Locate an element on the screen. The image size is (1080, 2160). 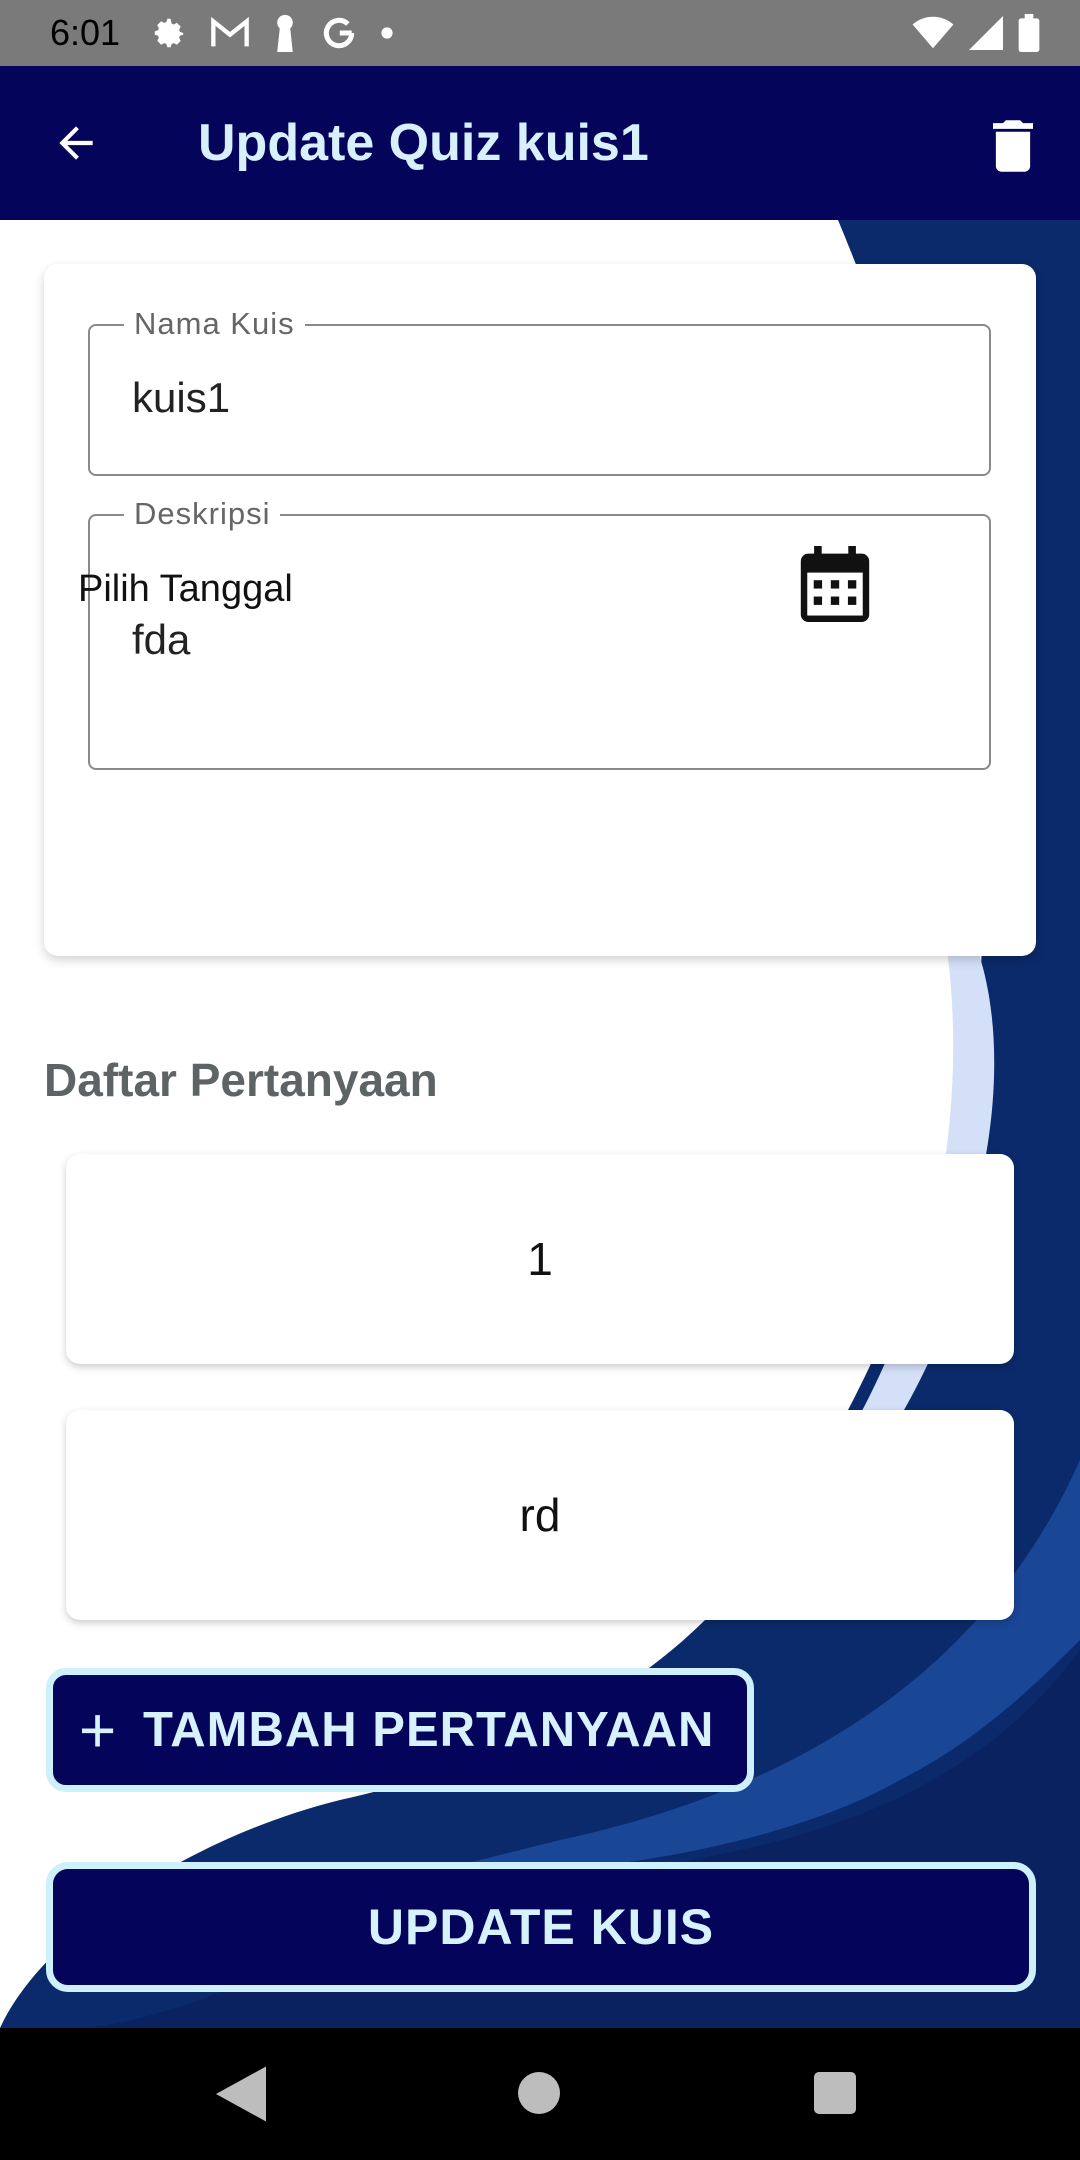
plus-icon: + is located at coordinates (98, 1730).